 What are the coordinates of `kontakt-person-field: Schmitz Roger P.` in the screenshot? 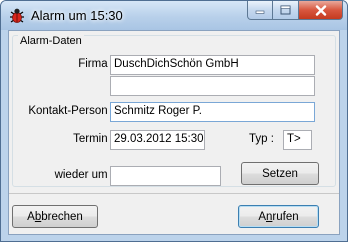 It's located at (212, 112).